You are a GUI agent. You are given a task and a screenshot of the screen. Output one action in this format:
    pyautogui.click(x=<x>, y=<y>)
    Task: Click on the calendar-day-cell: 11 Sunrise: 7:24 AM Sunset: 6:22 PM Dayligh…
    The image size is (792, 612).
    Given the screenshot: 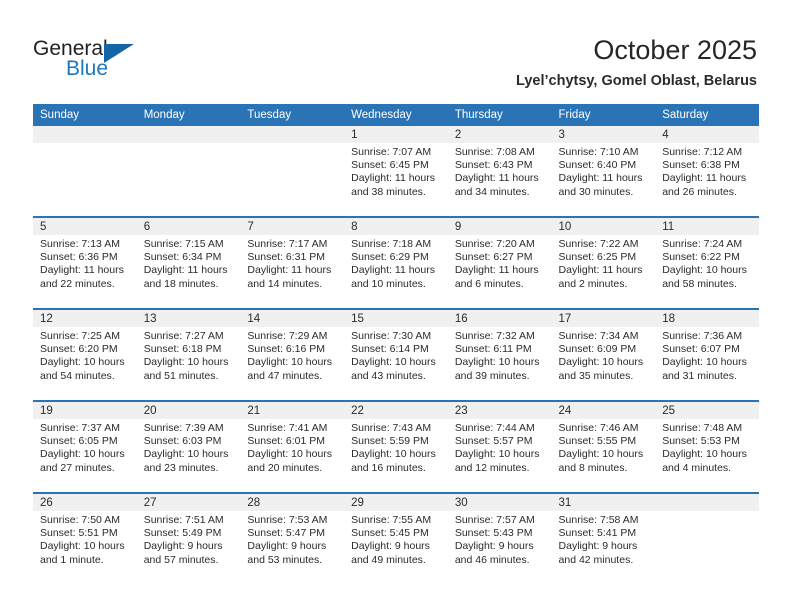 What is the action you would take?
    pyautogui.click(x=707, y=262)
    